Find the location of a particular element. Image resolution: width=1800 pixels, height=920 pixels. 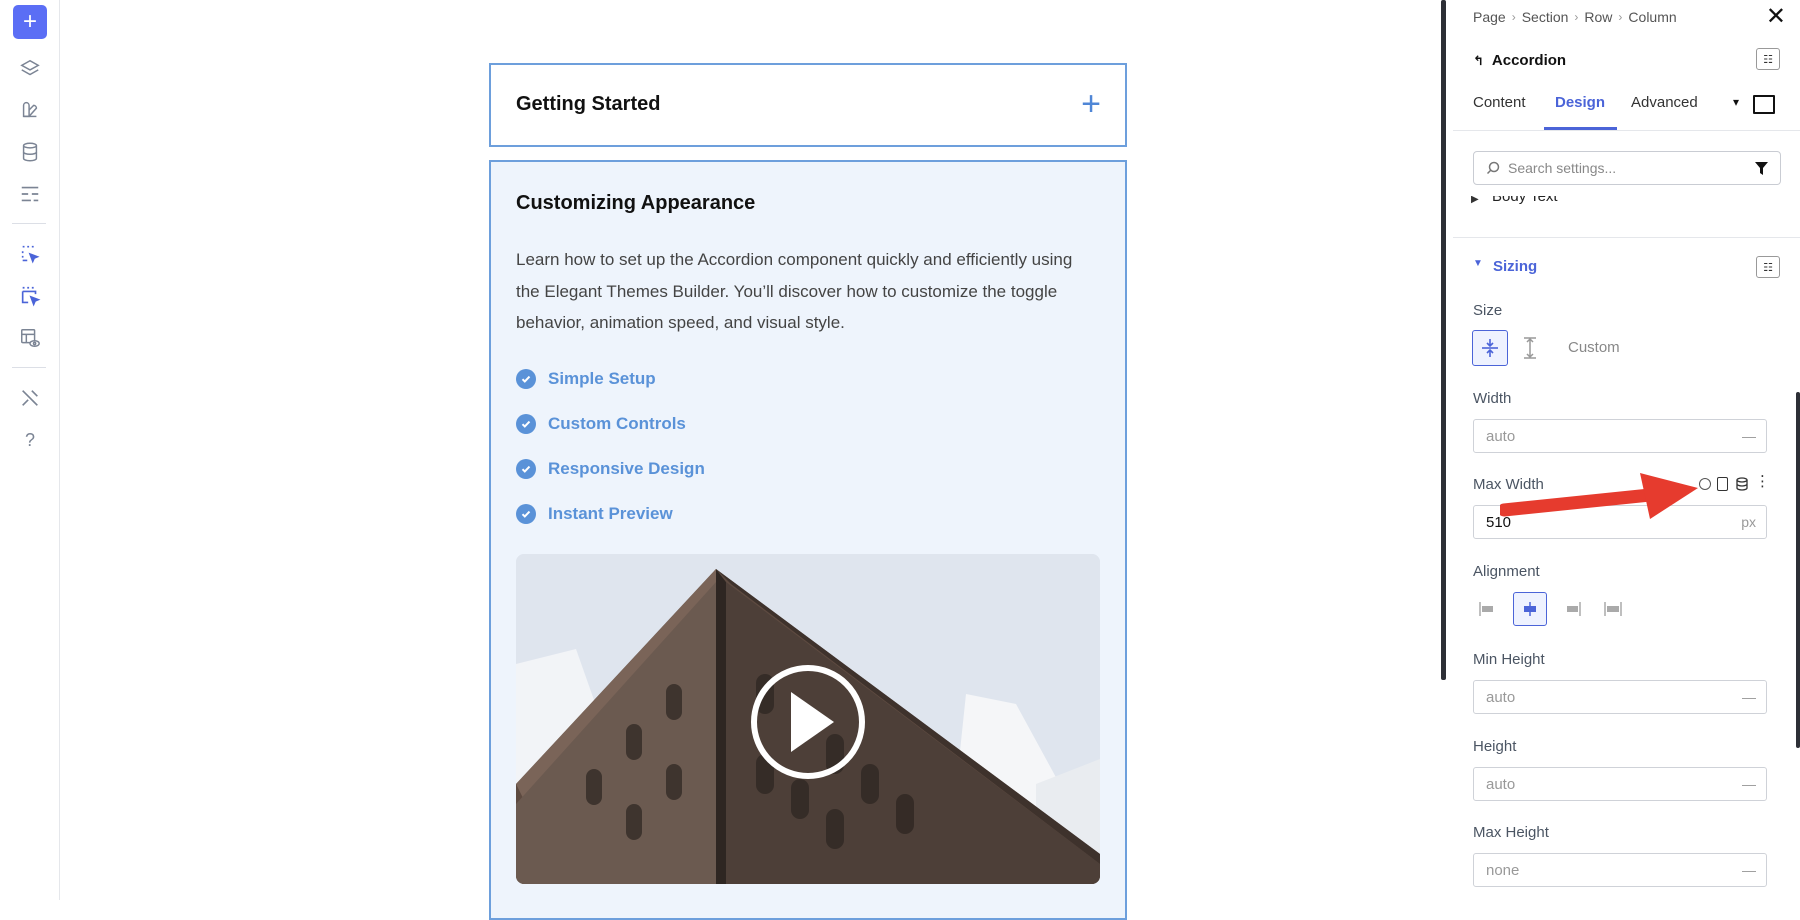

section-divider is located at coordinates (1626, 237).